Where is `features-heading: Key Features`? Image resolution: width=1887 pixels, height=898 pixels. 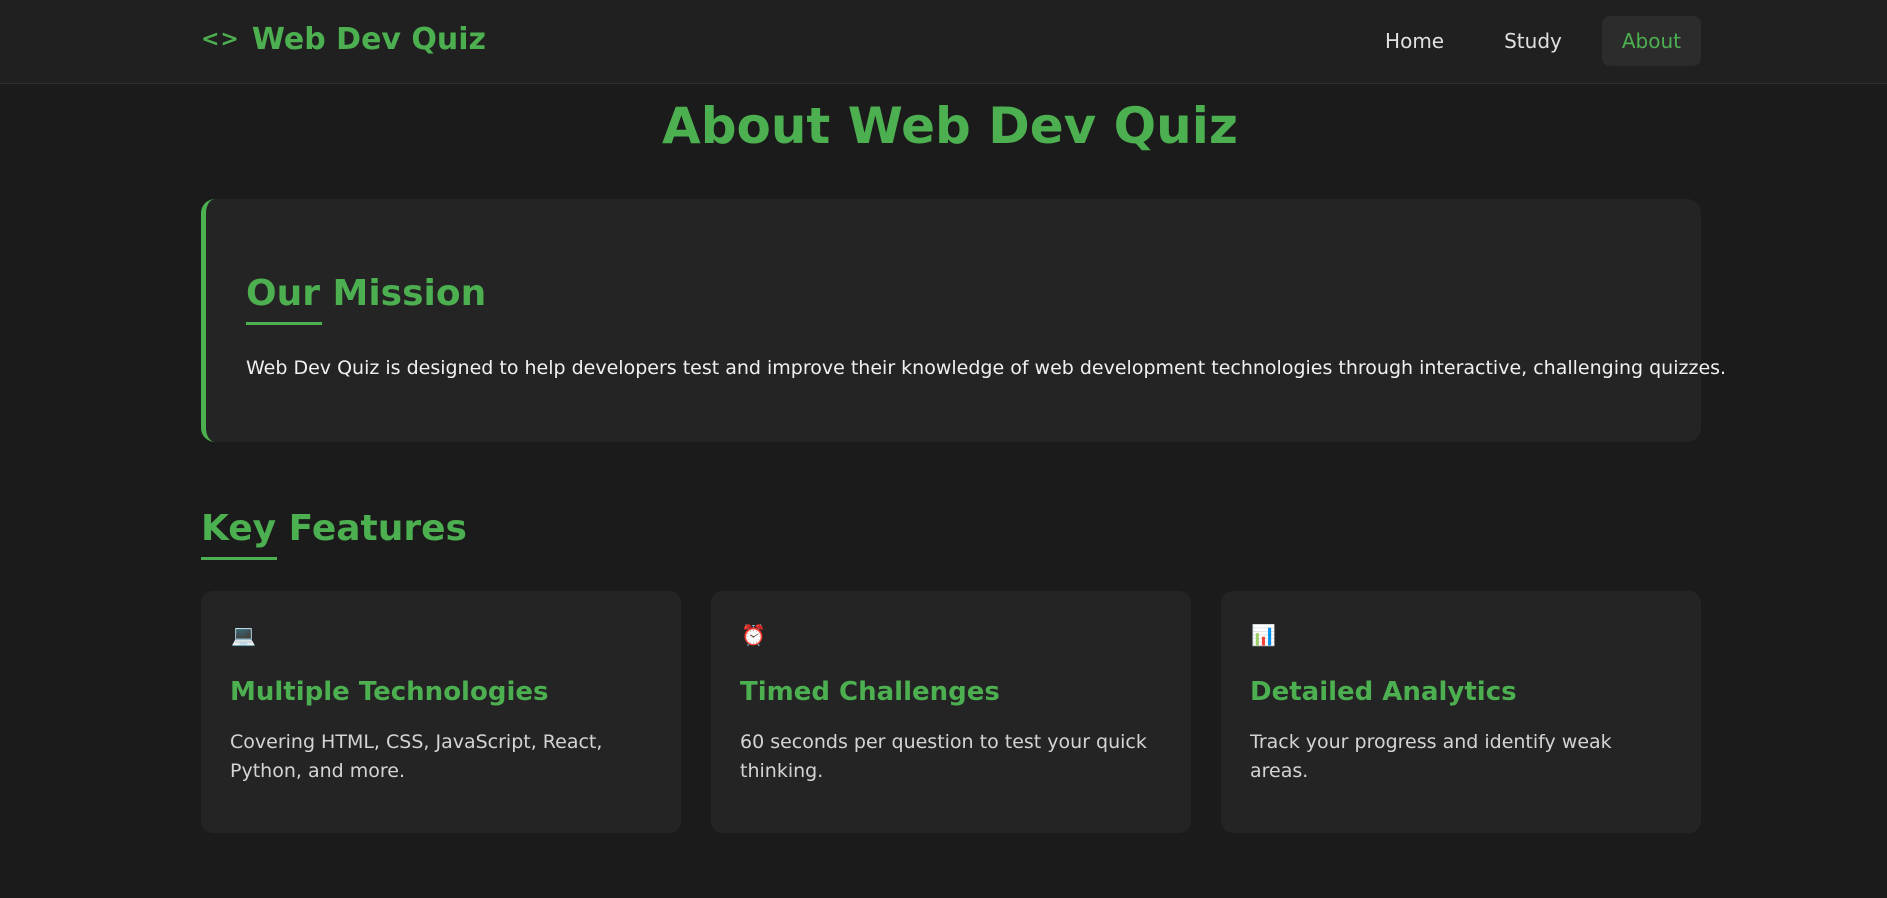
features-heading: Key Features is located at coordinates (334, 528).